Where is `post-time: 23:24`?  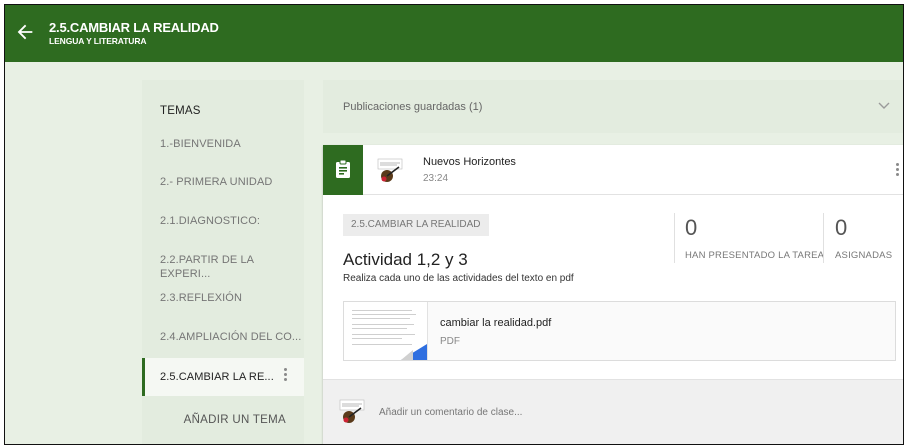
post-time: 23:24 is located at coordinates (436, 178).